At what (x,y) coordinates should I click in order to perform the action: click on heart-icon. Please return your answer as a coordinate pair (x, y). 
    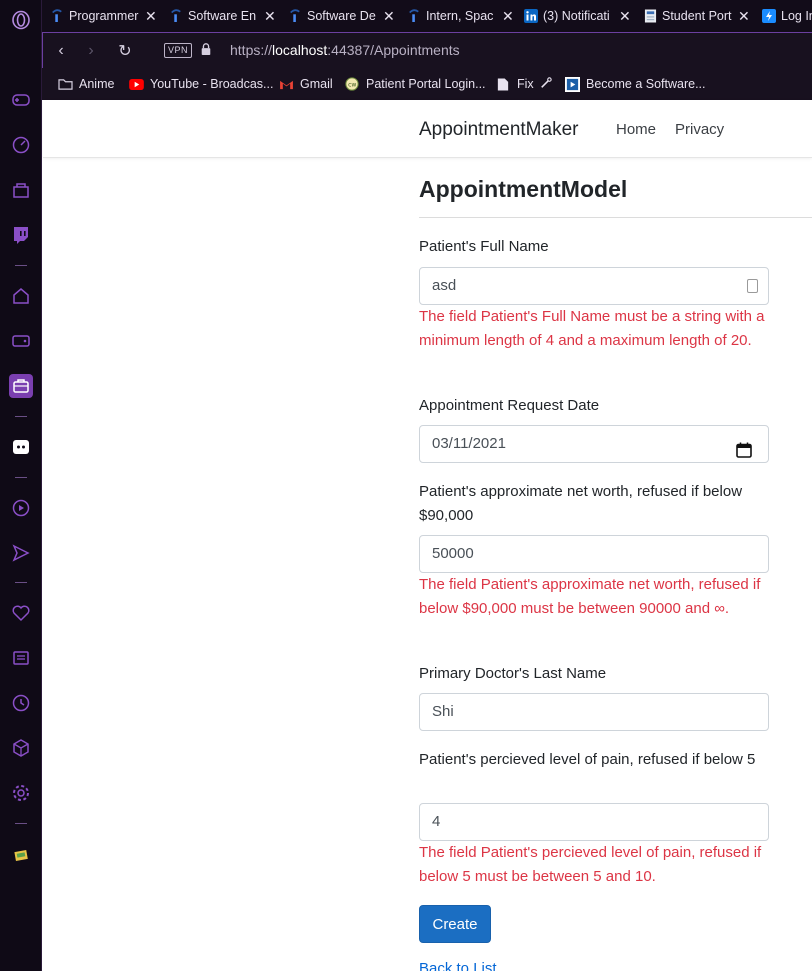
    Looking at the image, I should click on (21, 613).